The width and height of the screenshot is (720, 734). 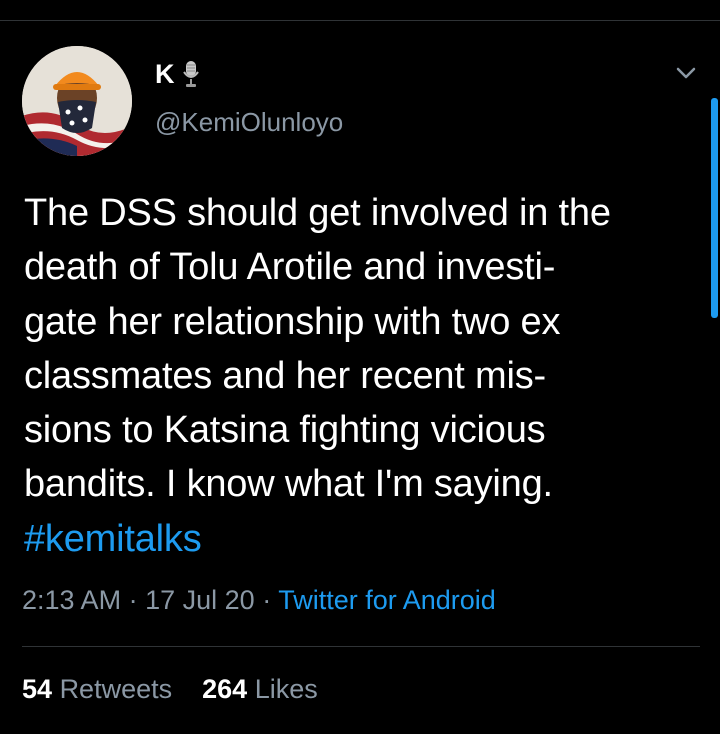 What do you see at coordinates (292, 321) in the screenshot?
I see `tweet-line: gate her relationship with two ex` at bounding box center [292, 321].